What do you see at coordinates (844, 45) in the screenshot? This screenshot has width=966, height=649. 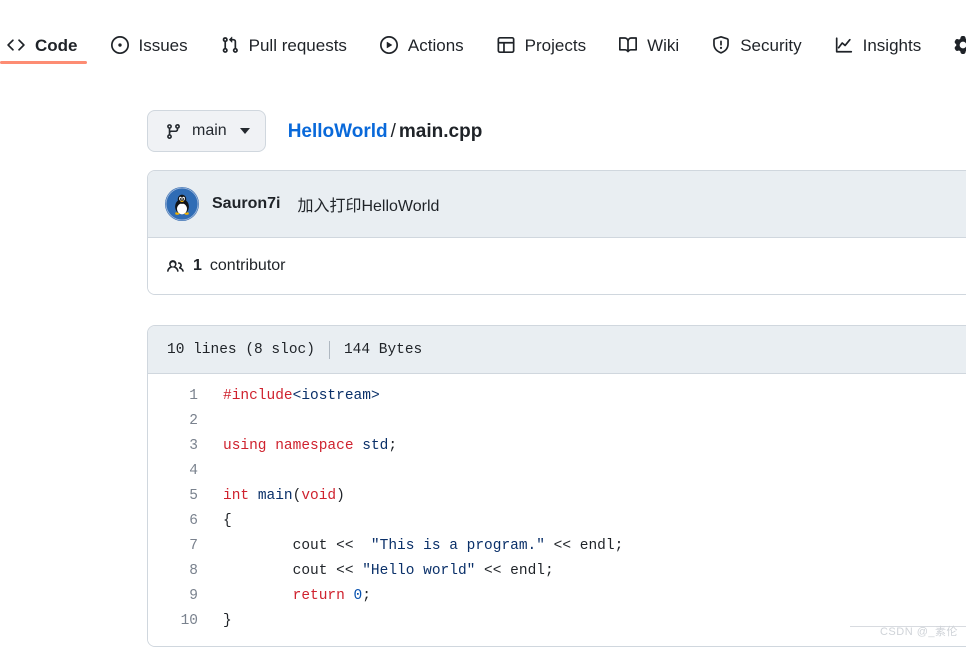 I see `graph-icon` at bounding box center [844, 45].